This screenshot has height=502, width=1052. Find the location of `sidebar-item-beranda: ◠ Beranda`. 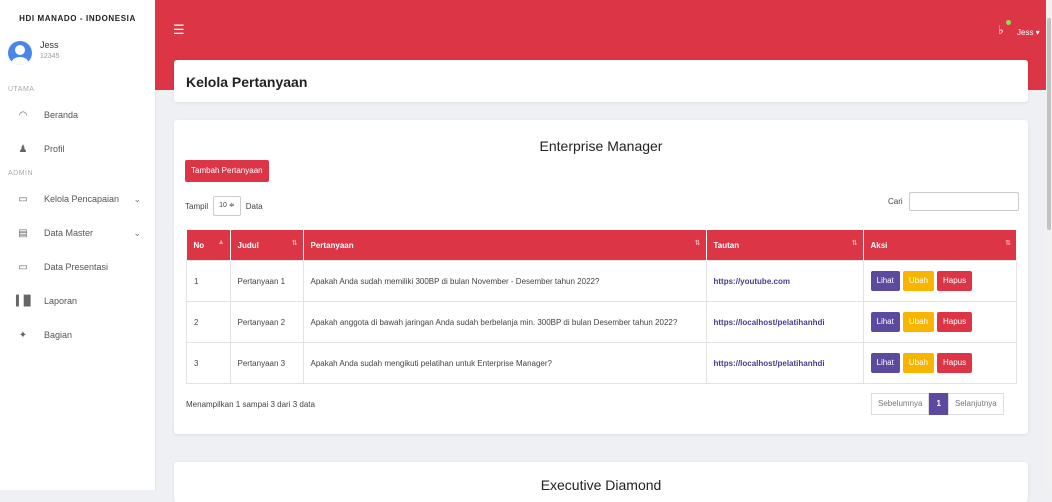

sidebar-item-beranda: ◠ Beranda is located at coordinates (77, 115).